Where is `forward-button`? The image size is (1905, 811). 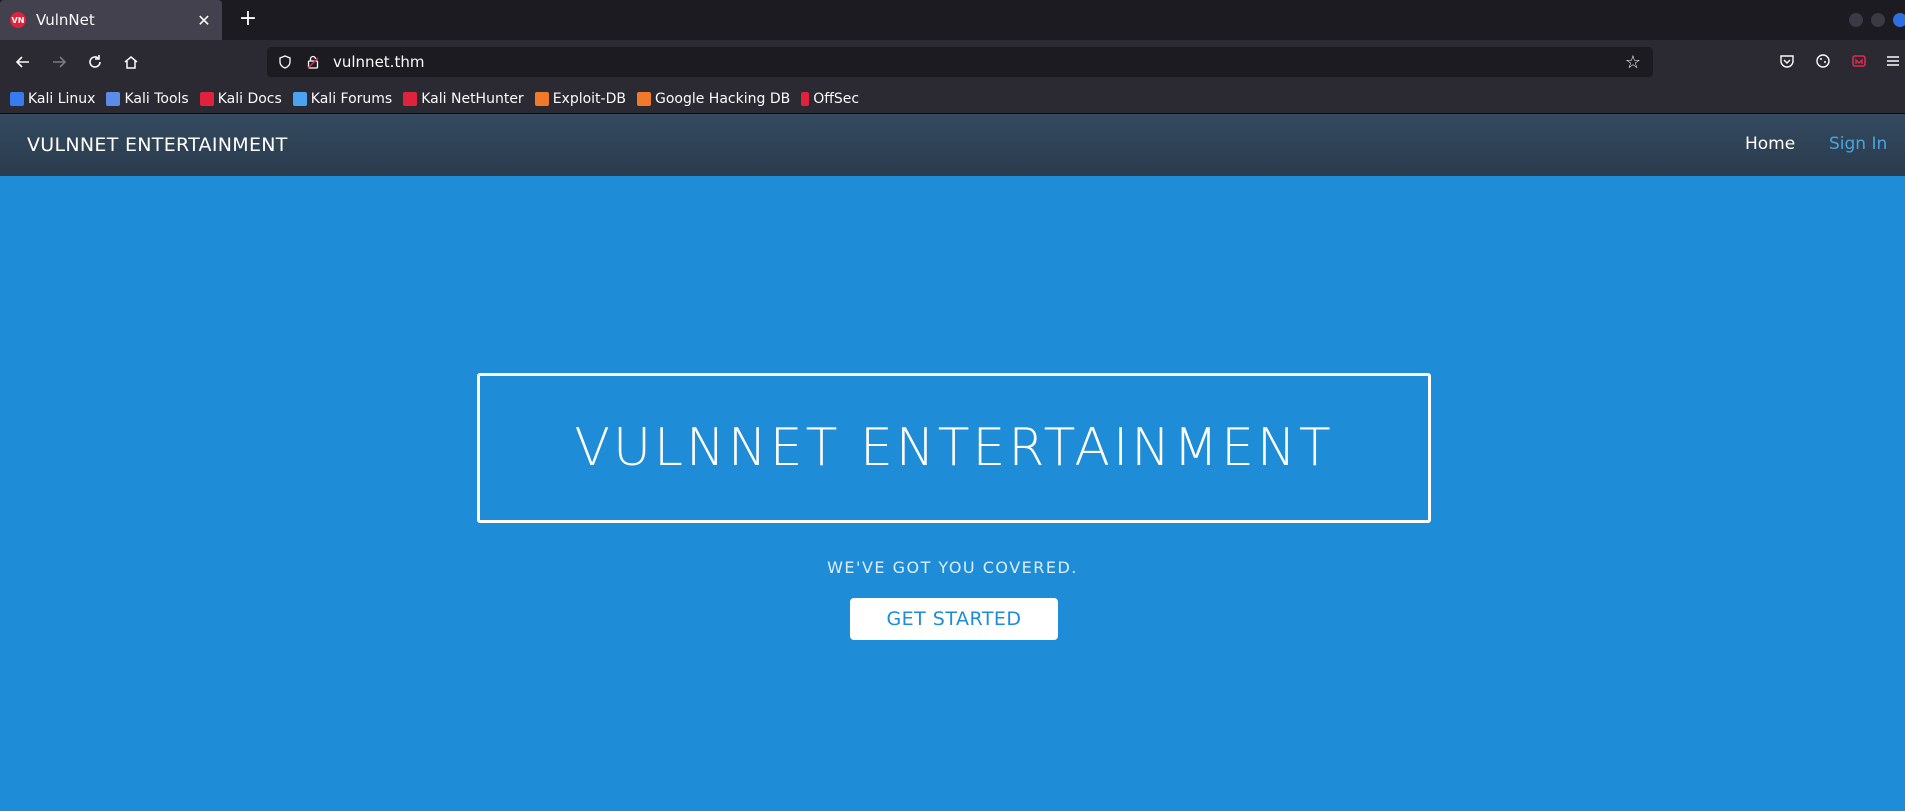
forward-button is located at coordinates (59, 62).